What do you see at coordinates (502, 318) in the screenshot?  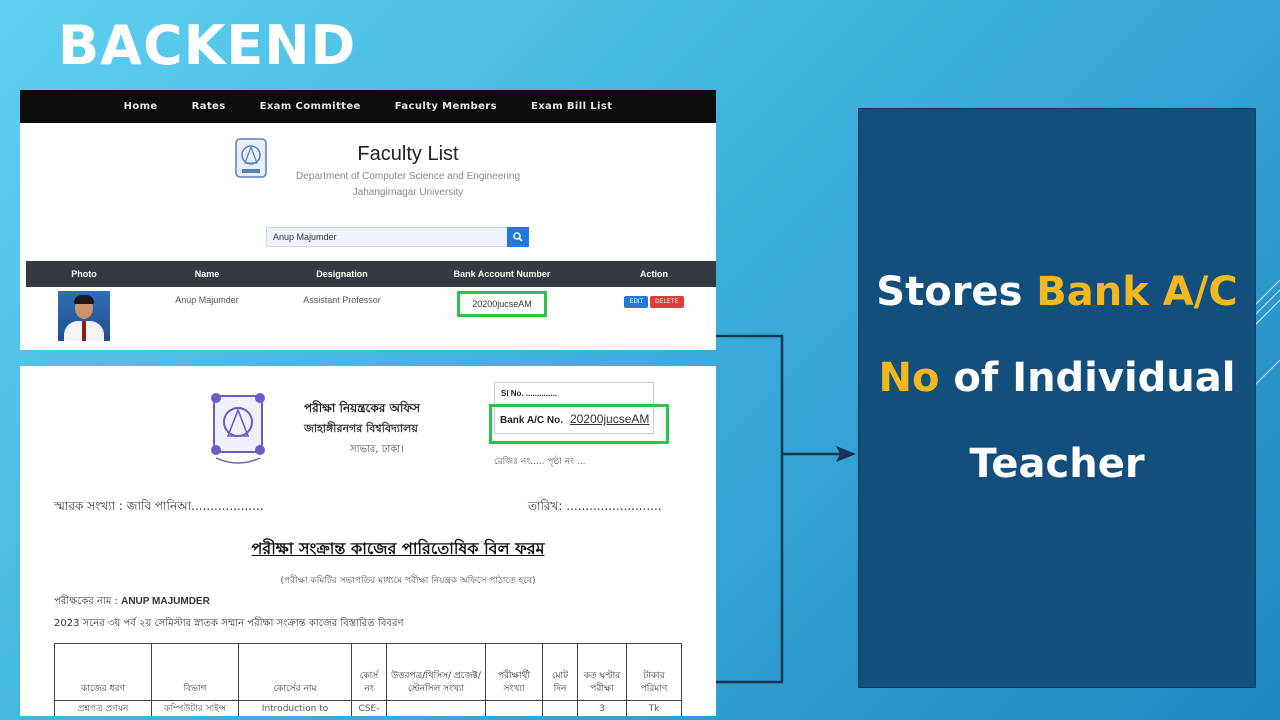 I see `bank-account-cell: 20200jucseAM` at bounding box center [502, 318].